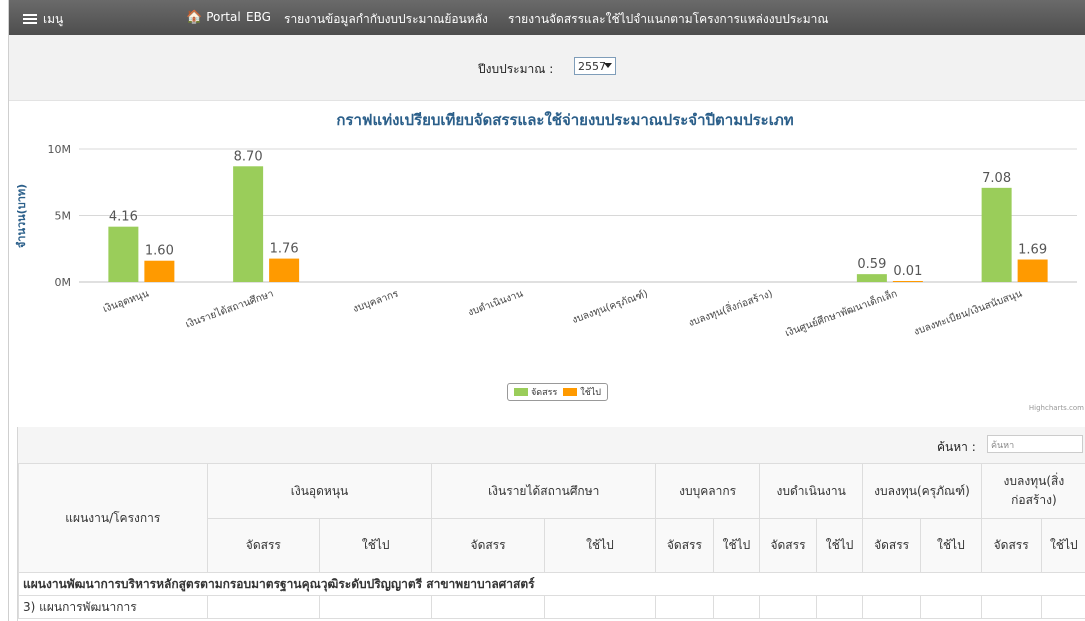  Describe the element at coordinates (570, 392) in the screenshot. I see `legend-swatch-spent` at that location.